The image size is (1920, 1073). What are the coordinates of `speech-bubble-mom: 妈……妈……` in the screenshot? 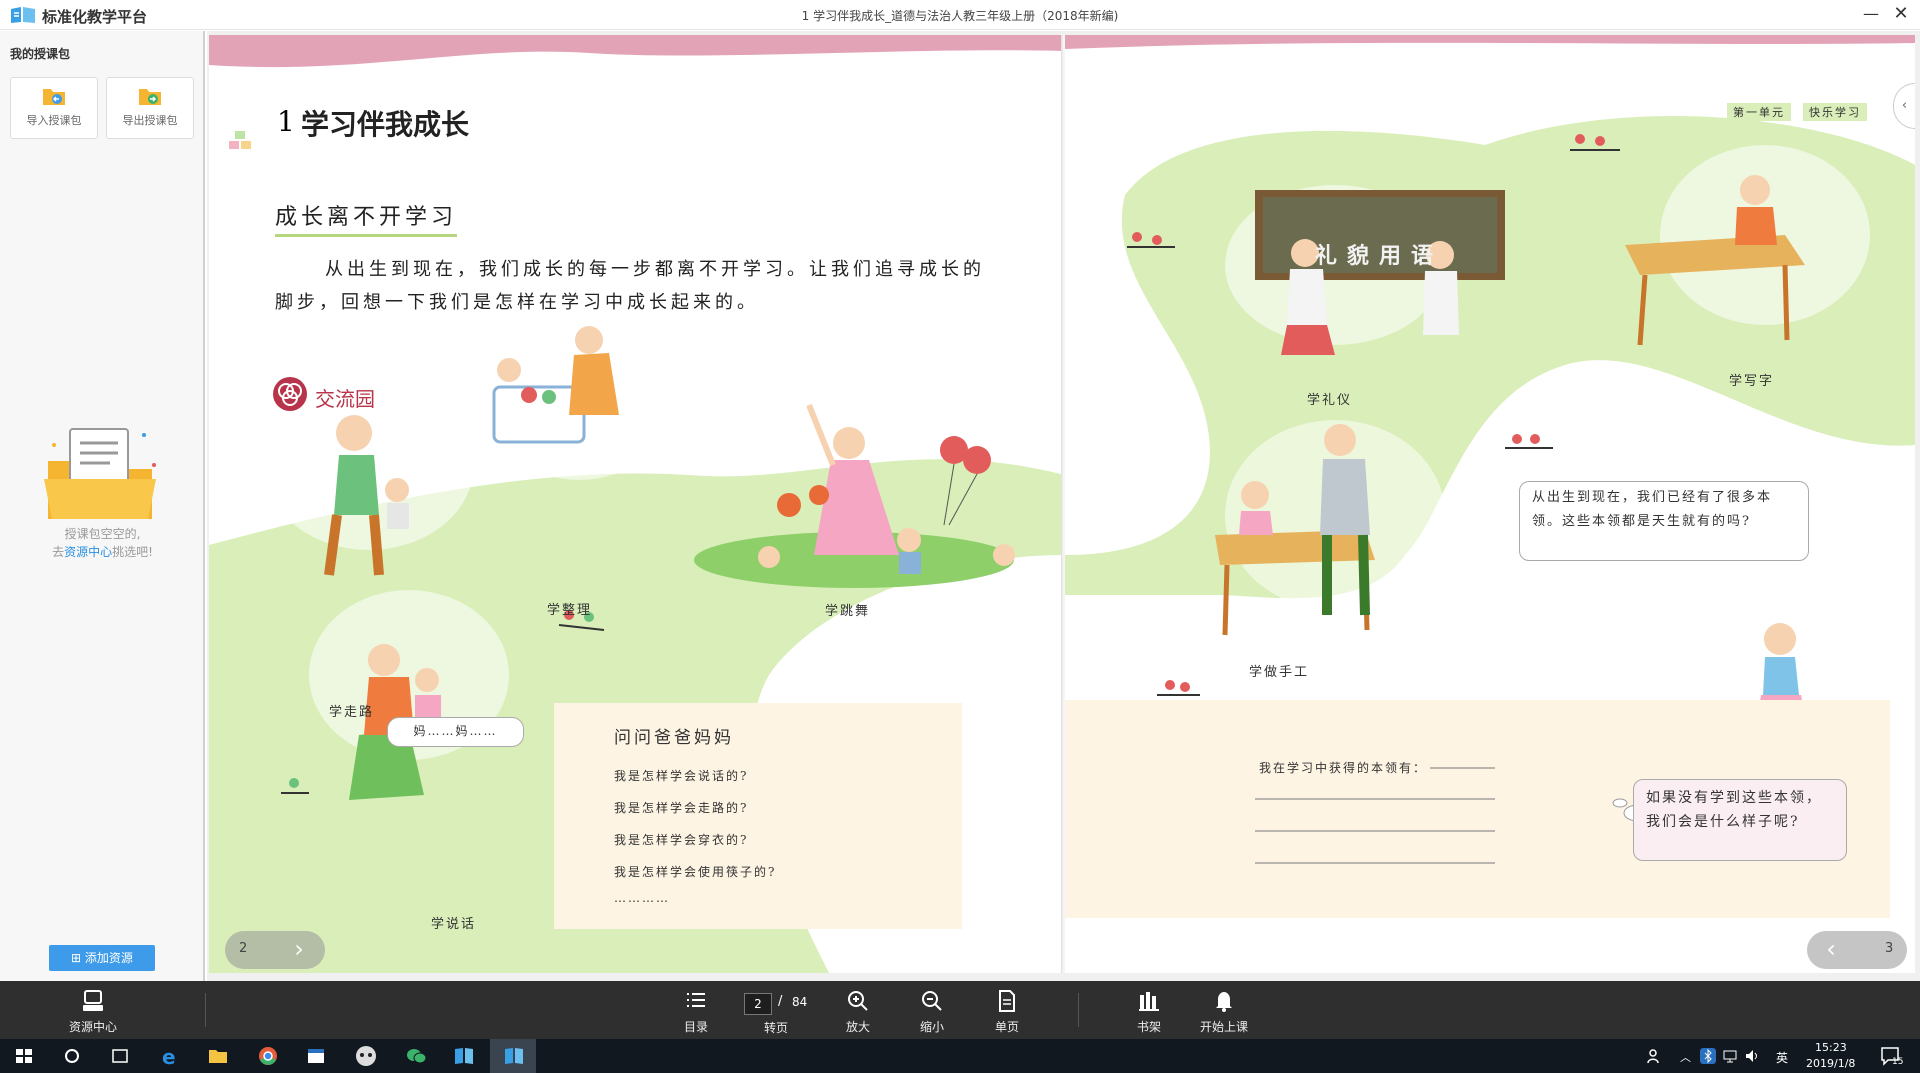 It's located at (455, 732).